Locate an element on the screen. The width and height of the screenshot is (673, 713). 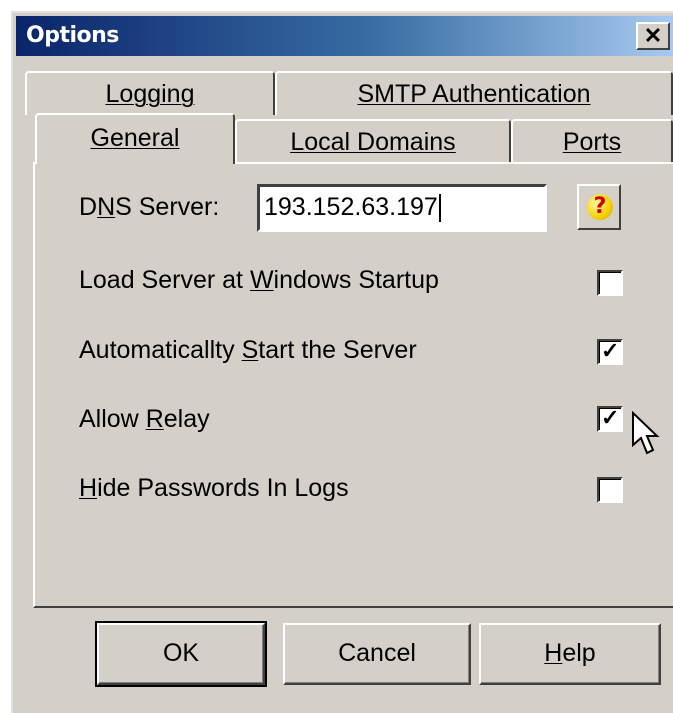
tab-general: General is located at coordinates (135, 138).